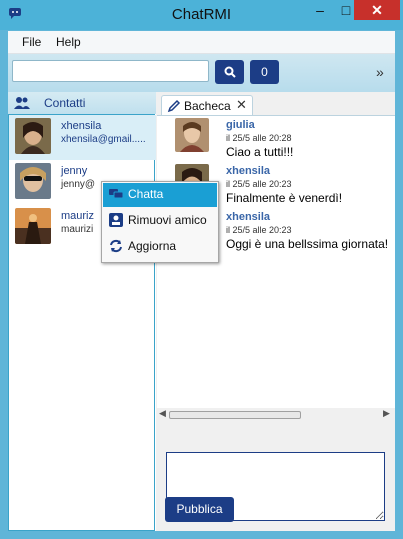  Describe the element at coordinates (68, 42) in the screenshot. I see `menu-help: Help` at that location.